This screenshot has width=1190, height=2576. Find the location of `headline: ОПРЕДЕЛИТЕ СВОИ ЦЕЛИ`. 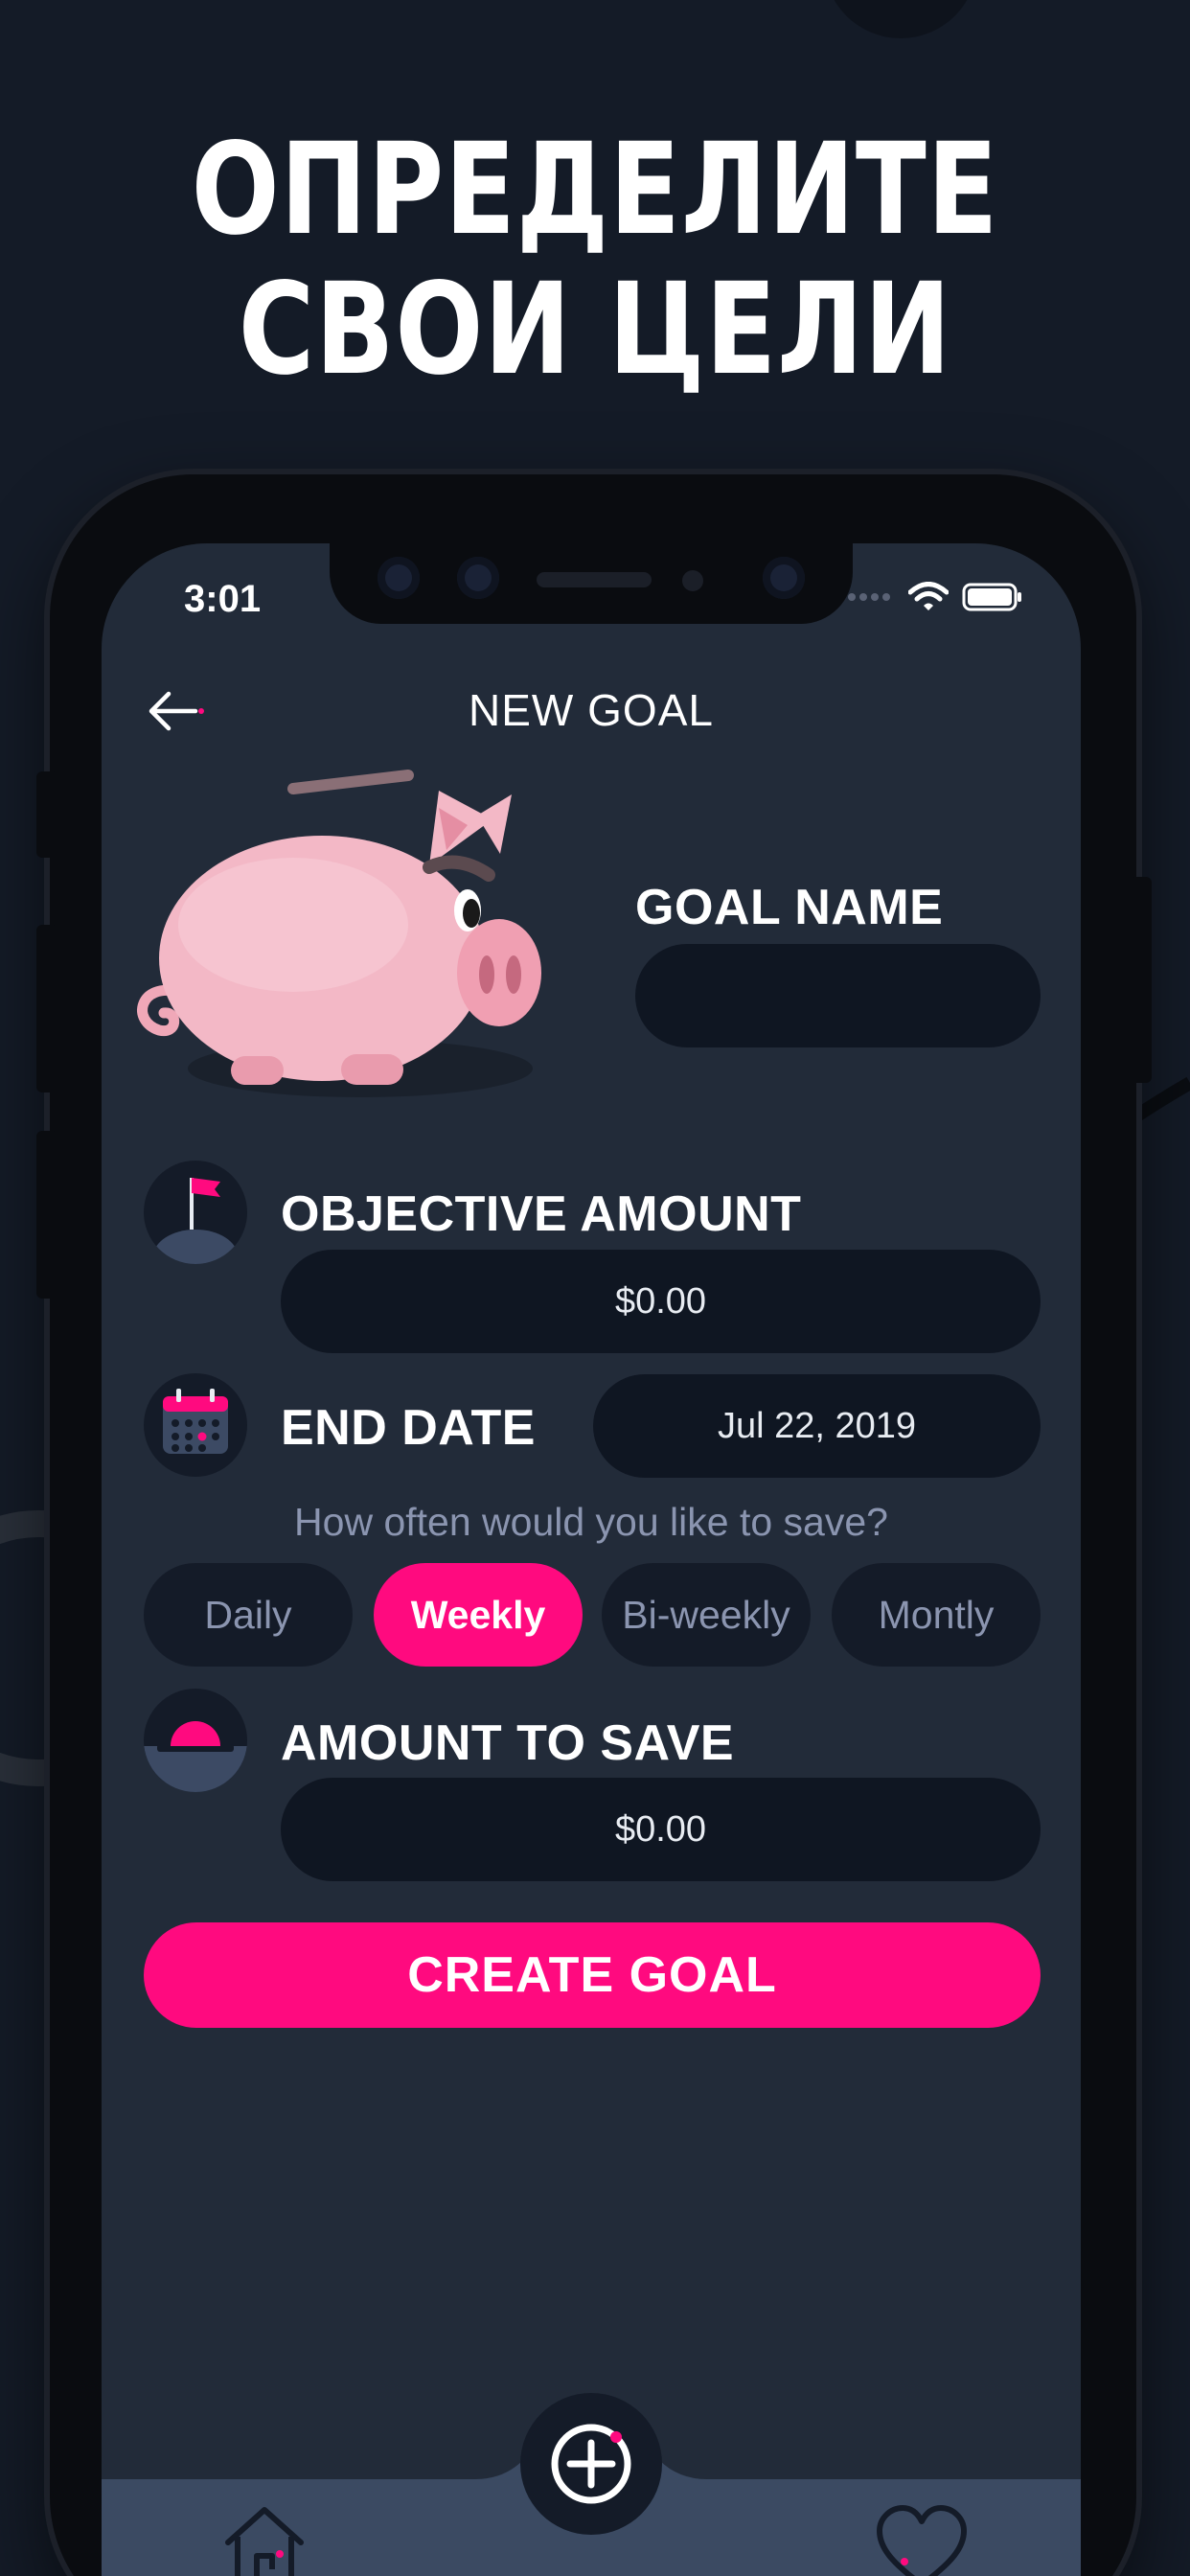

headline: ОПРЕДЕЛИТЕ СВОИ ЦЕЛИ is located at coordinates (595, 260).